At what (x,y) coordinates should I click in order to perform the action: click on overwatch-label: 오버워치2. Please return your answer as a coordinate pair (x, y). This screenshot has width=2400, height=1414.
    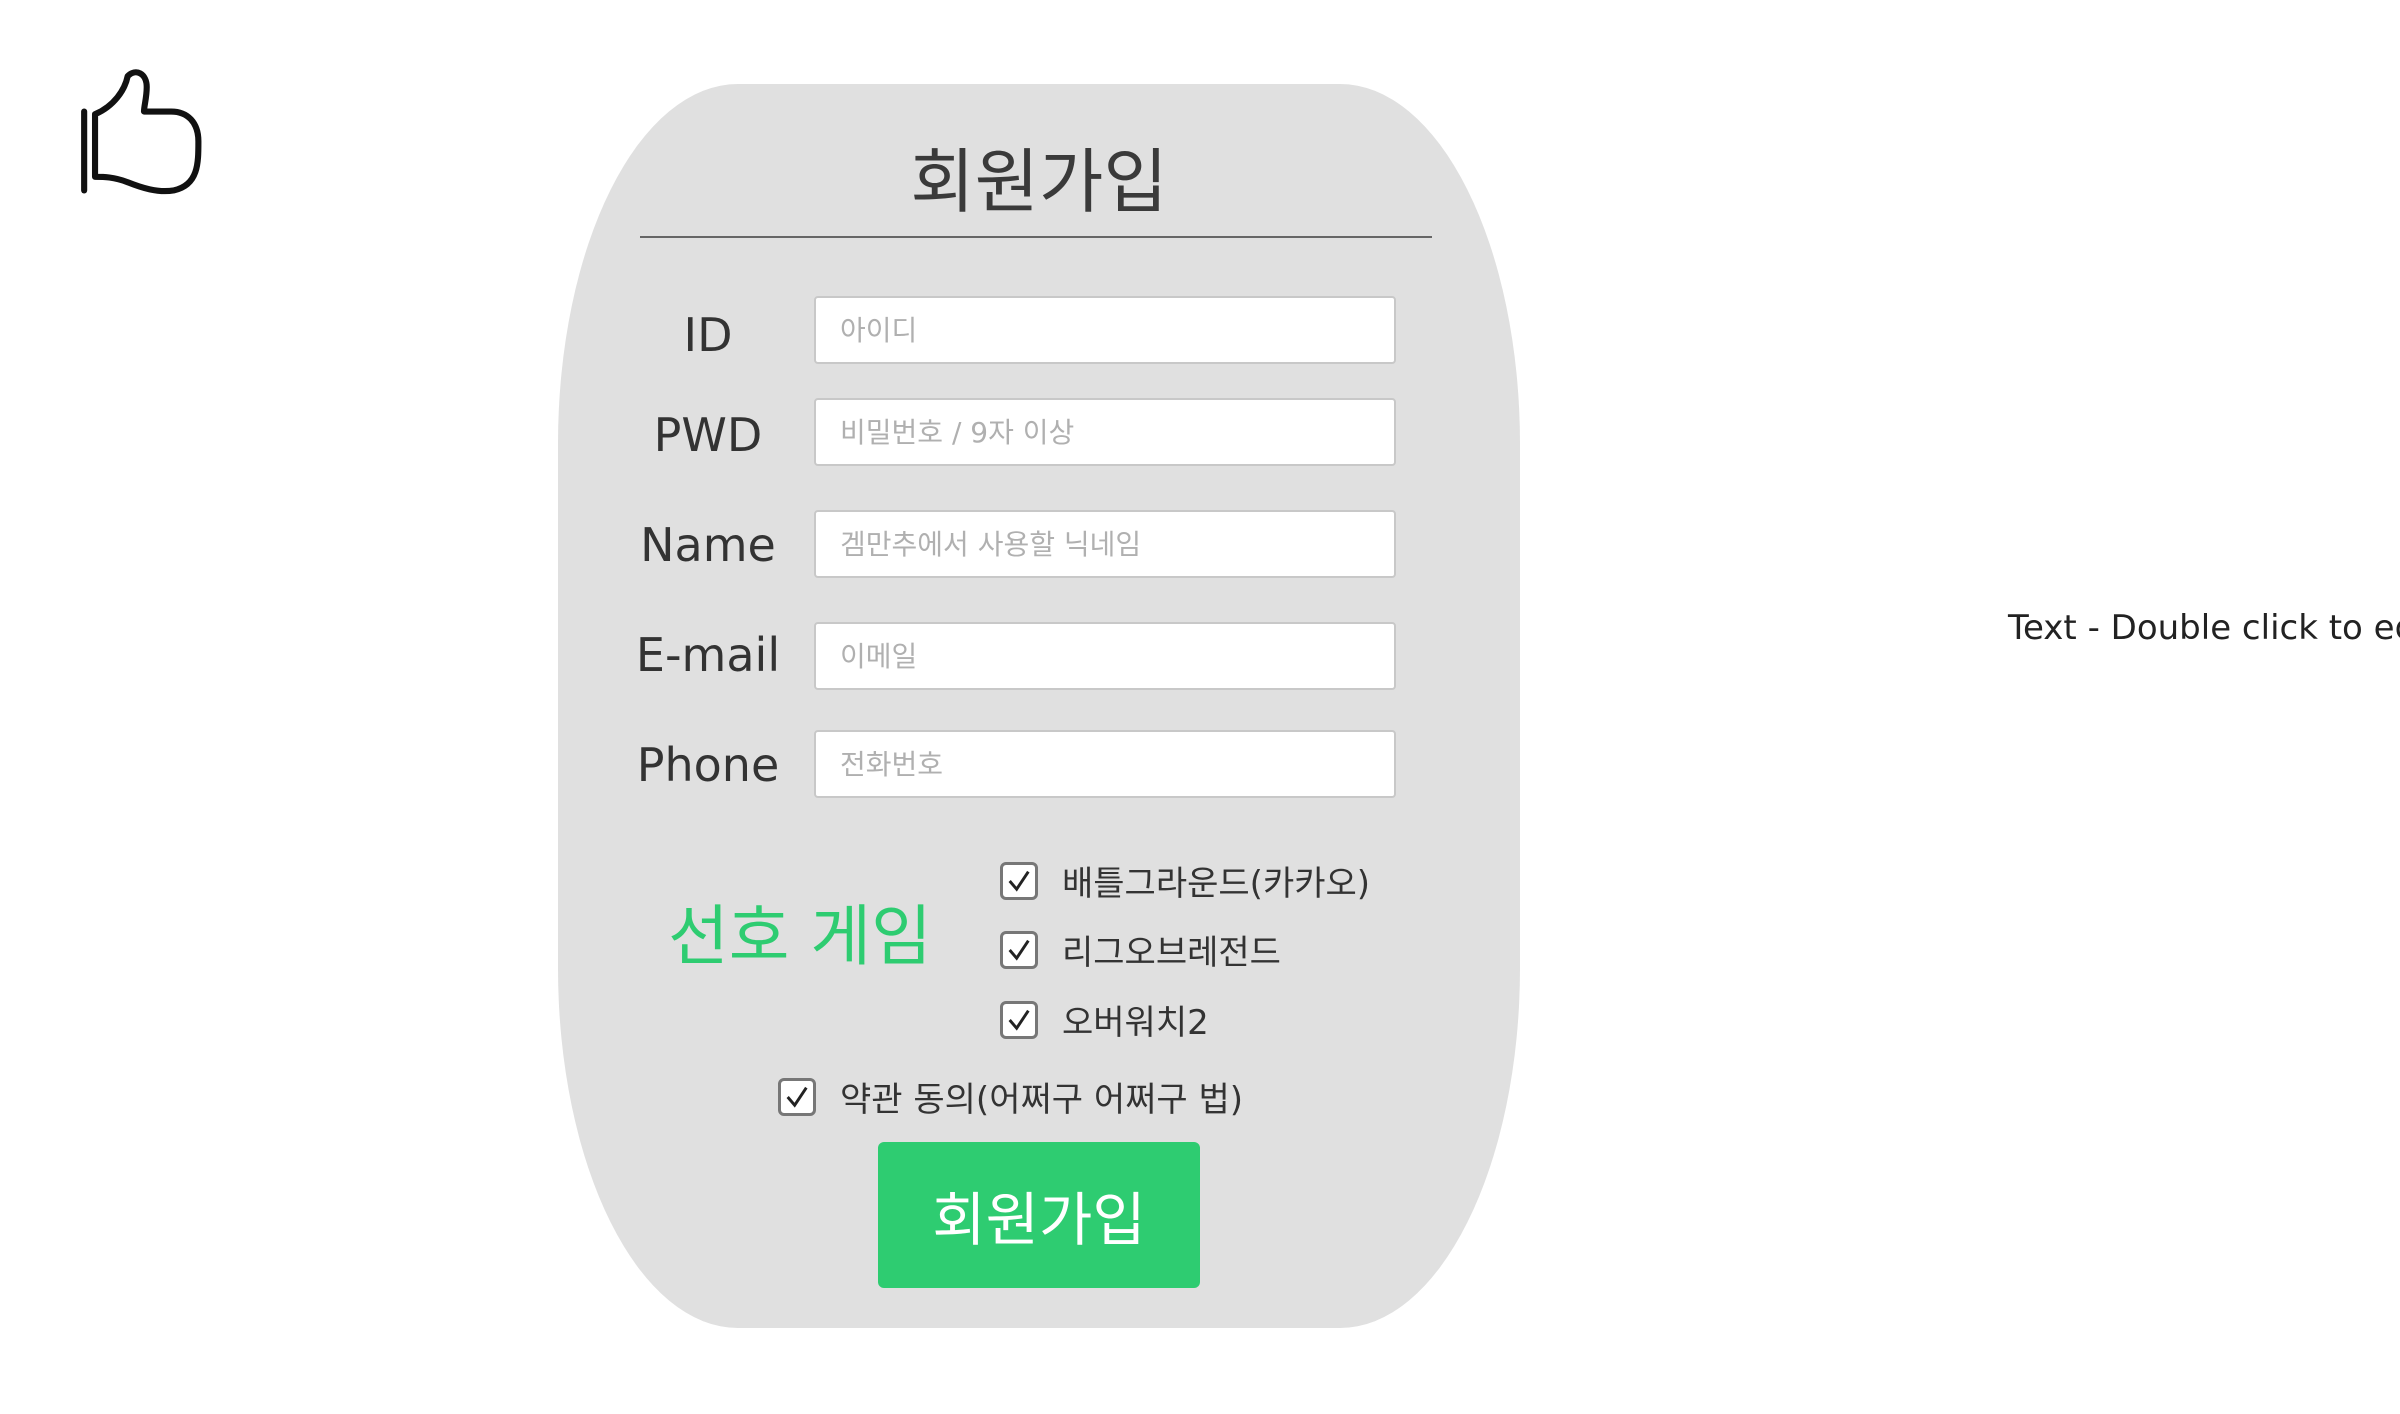
    Looking at the image, I should click on (1135, 1023).